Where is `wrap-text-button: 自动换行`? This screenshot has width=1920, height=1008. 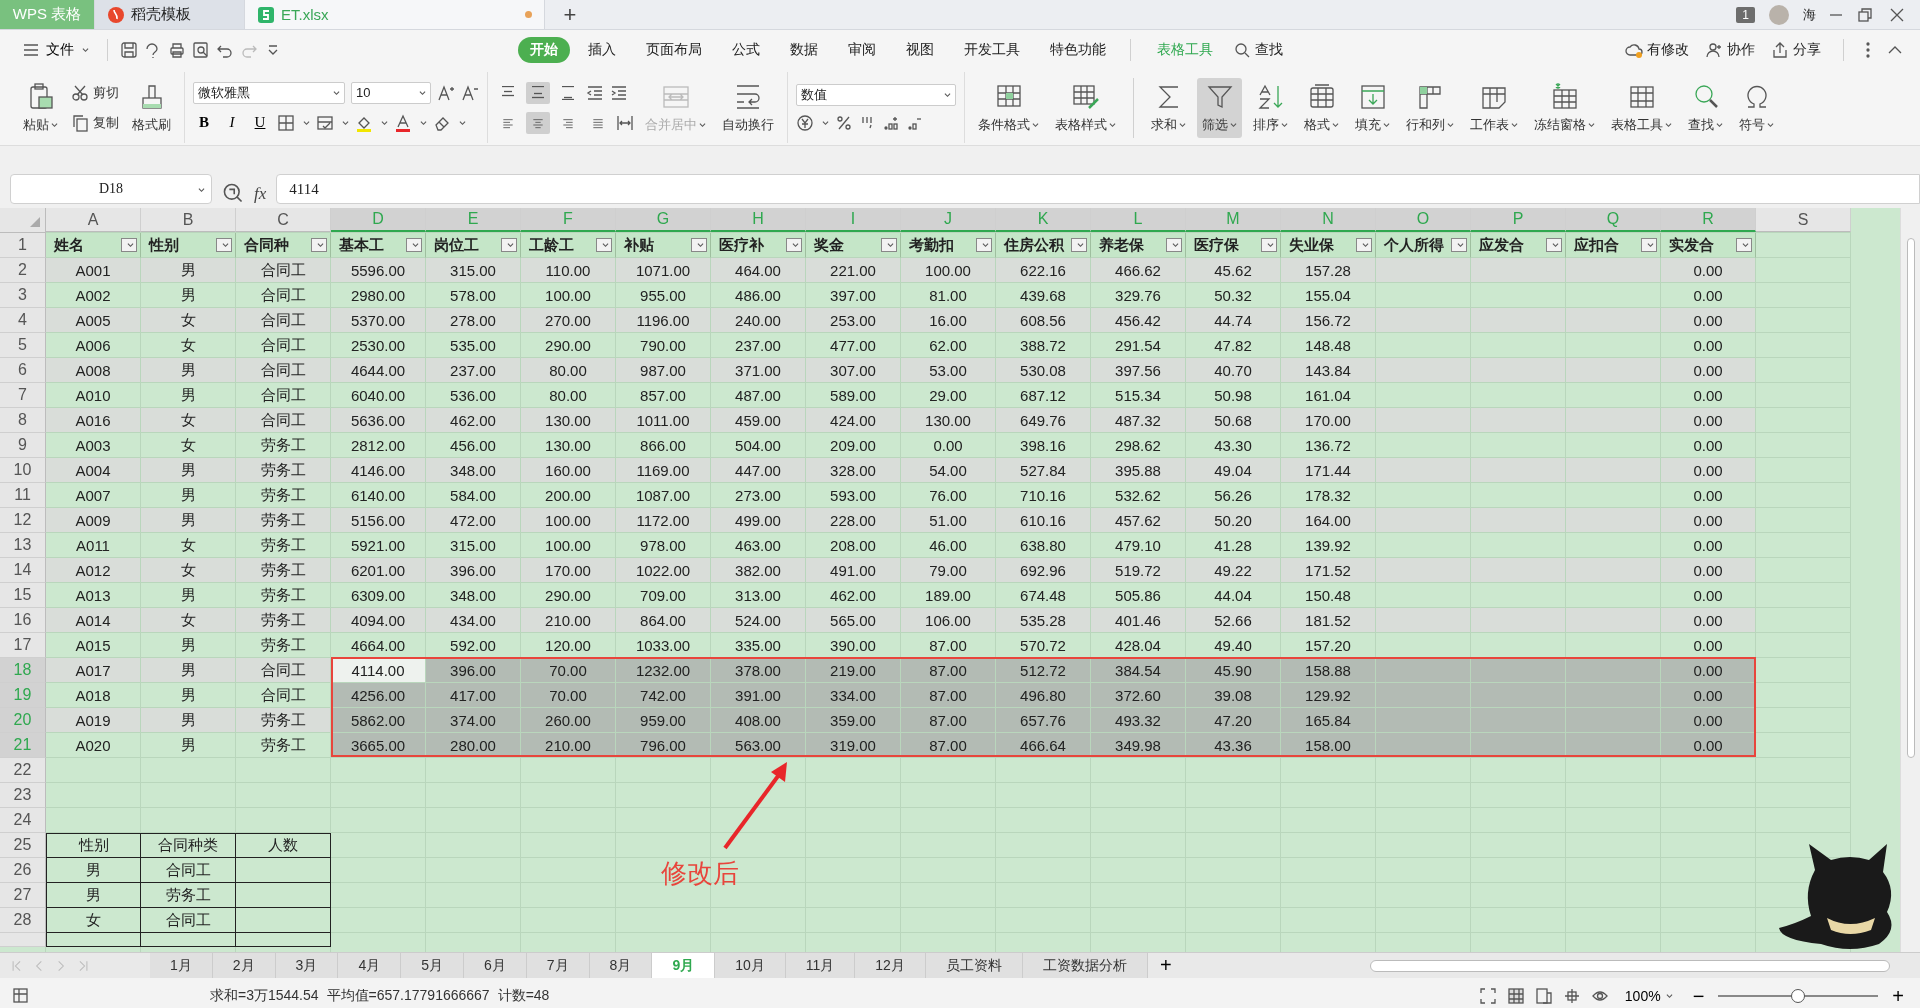
wrap-text-button: 自动换行 is located at coordinates (748, 107).